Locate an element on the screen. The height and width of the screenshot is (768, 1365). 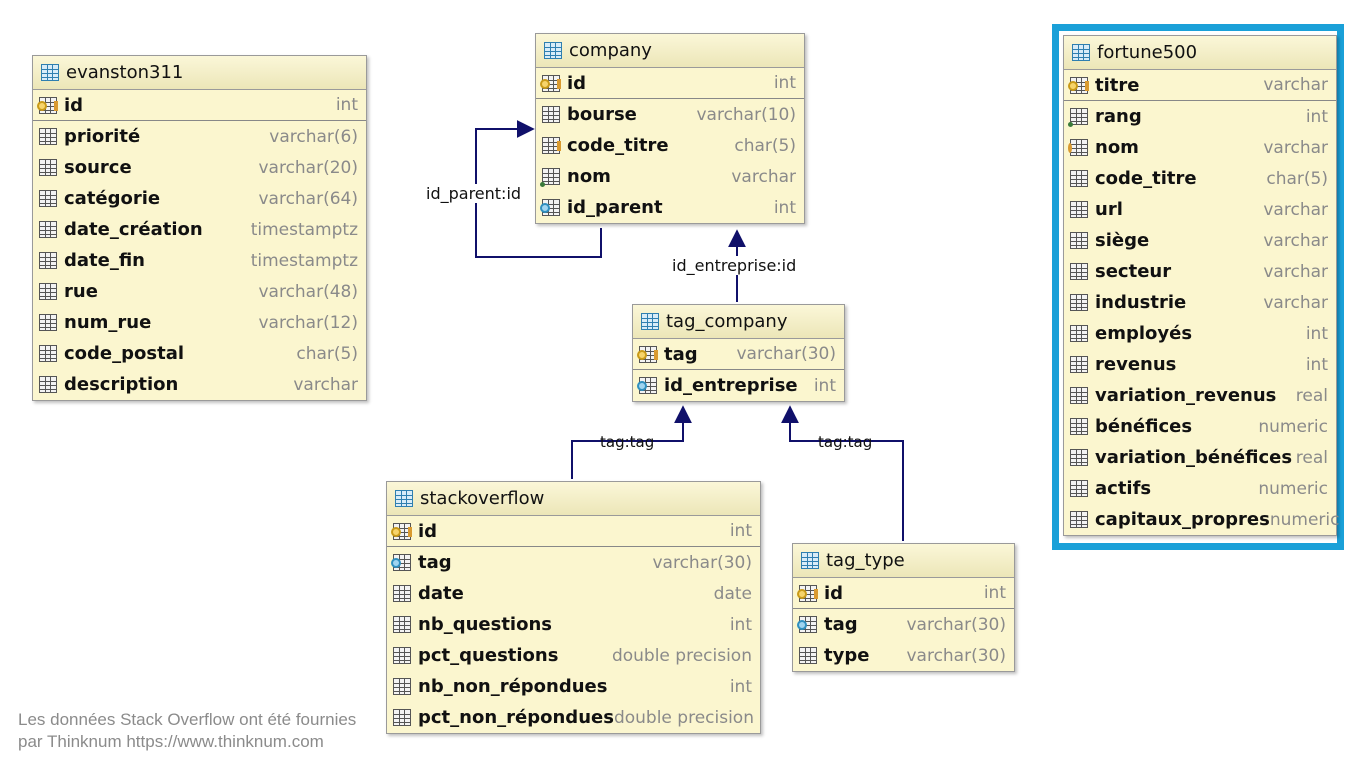
table-title: tag_company is located at coordinates (727, 321).